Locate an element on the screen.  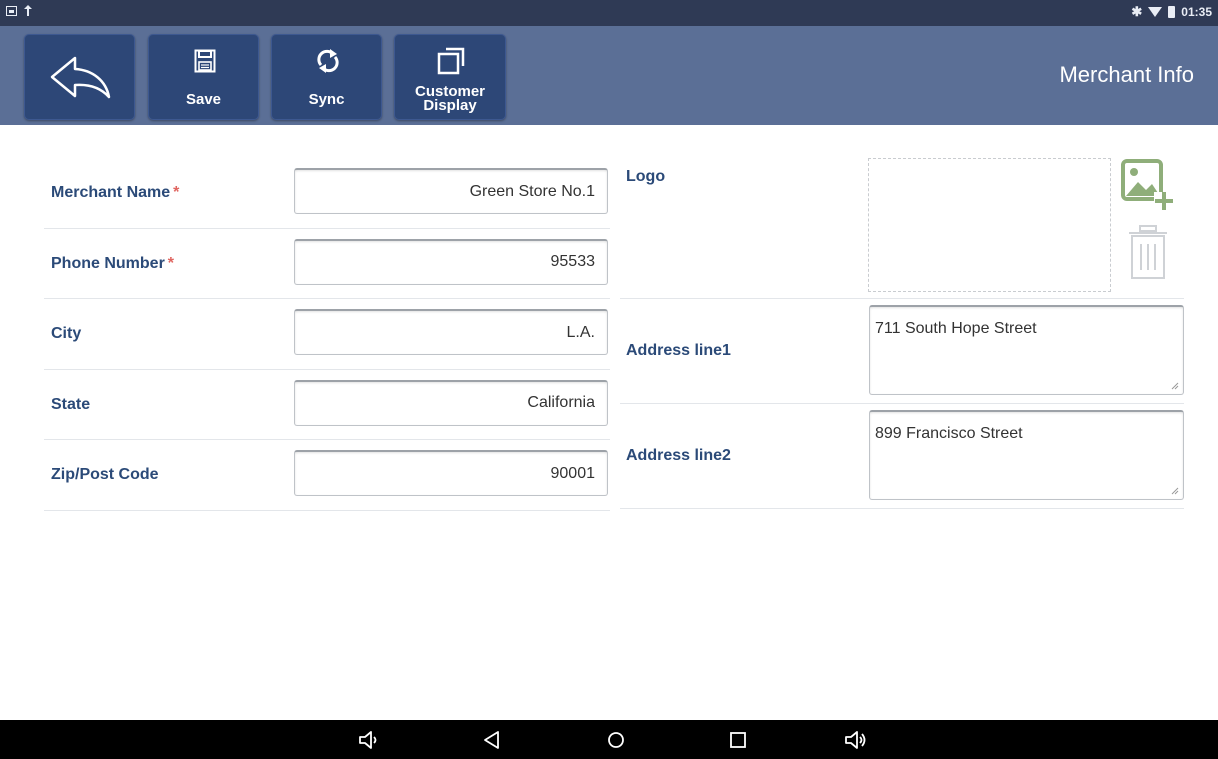
save-label: Save is located at coordinates (203, 99).